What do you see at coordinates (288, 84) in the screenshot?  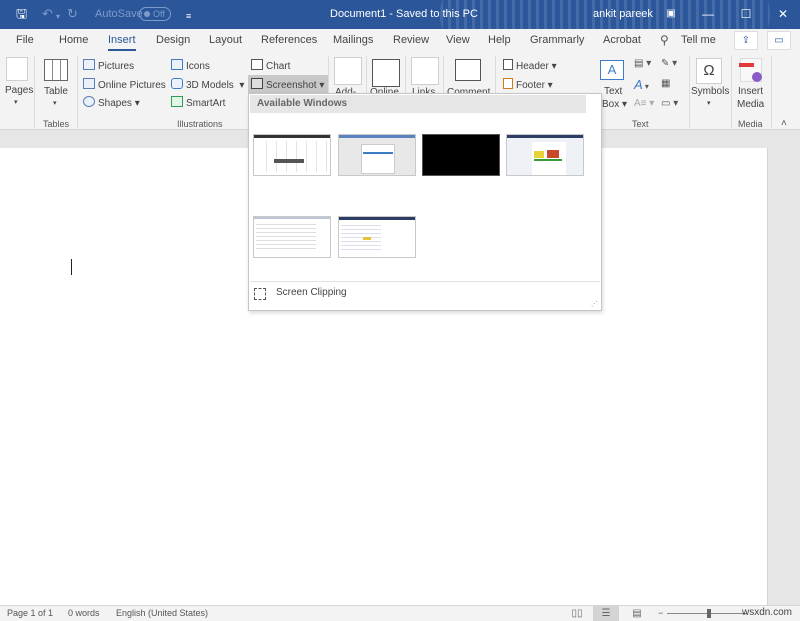 I see `screenshot-button: Screenshot ▾` at bounding box center [288, 84].